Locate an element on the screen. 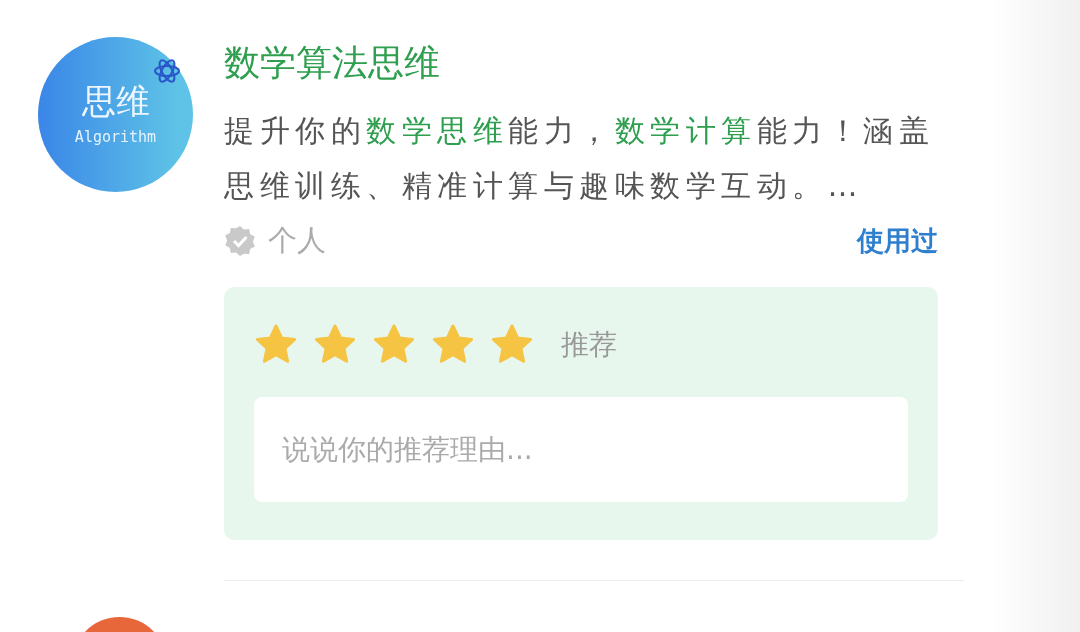 Image resolution: width=1080 pixels, height=632 pixels. avatar-subtitle: Algorithm is located at coordinates (115, 137).